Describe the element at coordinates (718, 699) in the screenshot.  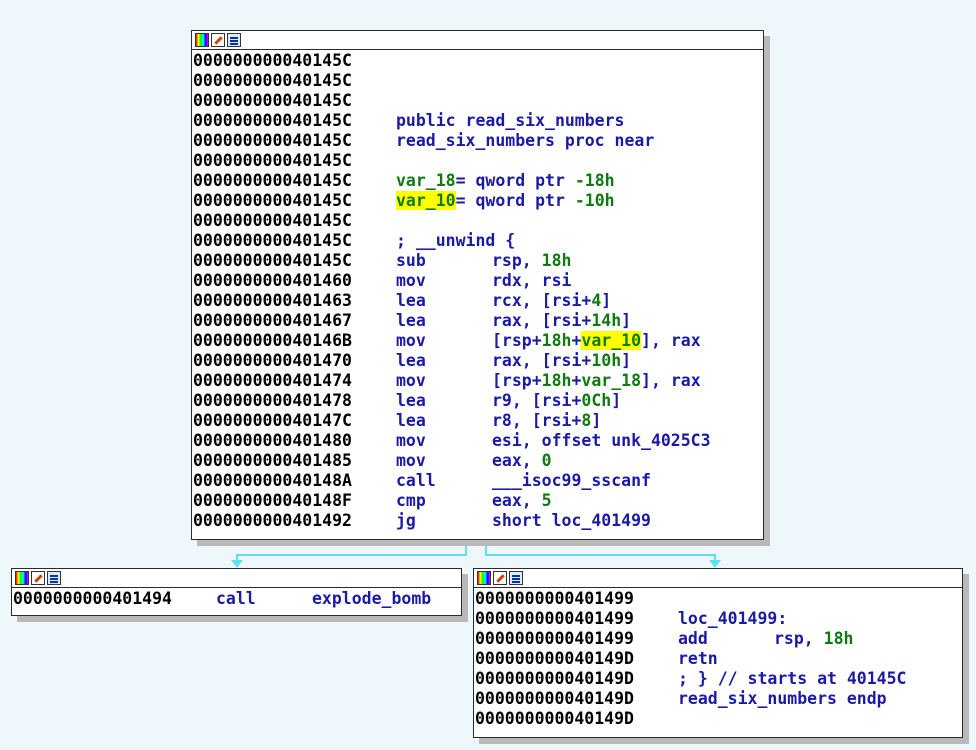
I see `code-line: 000000000040149D read_six_numbers endp` at that location.